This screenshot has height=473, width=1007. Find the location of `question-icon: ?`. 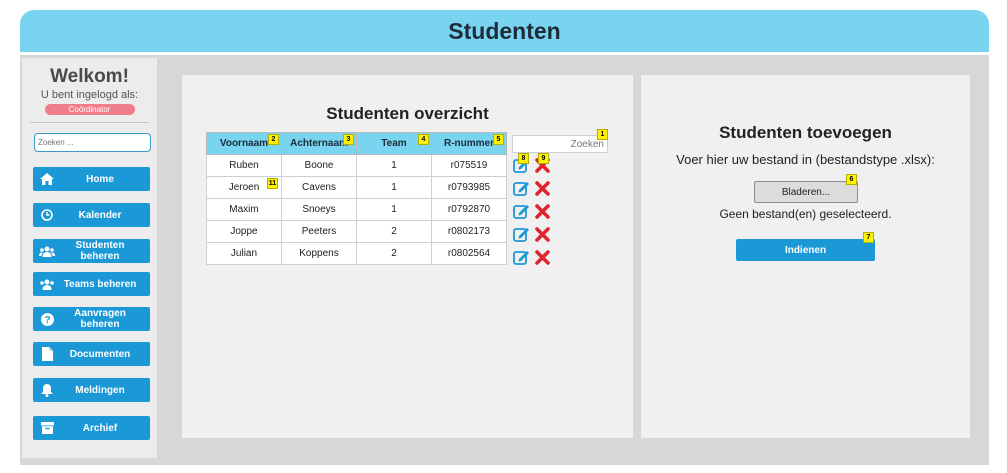

question-icon: ? is located at coordinates (47, 319).